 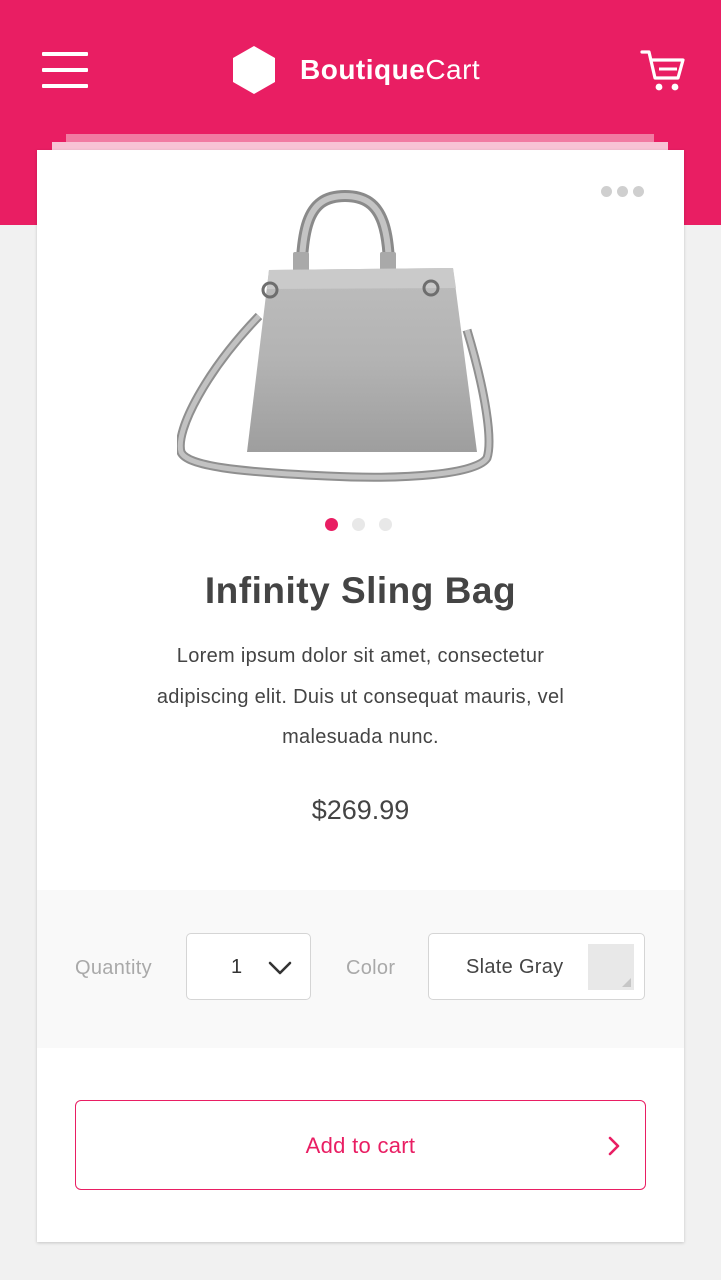 I want to click on add-to-cart-label: Add to cart, so click(x=360, y=1145).